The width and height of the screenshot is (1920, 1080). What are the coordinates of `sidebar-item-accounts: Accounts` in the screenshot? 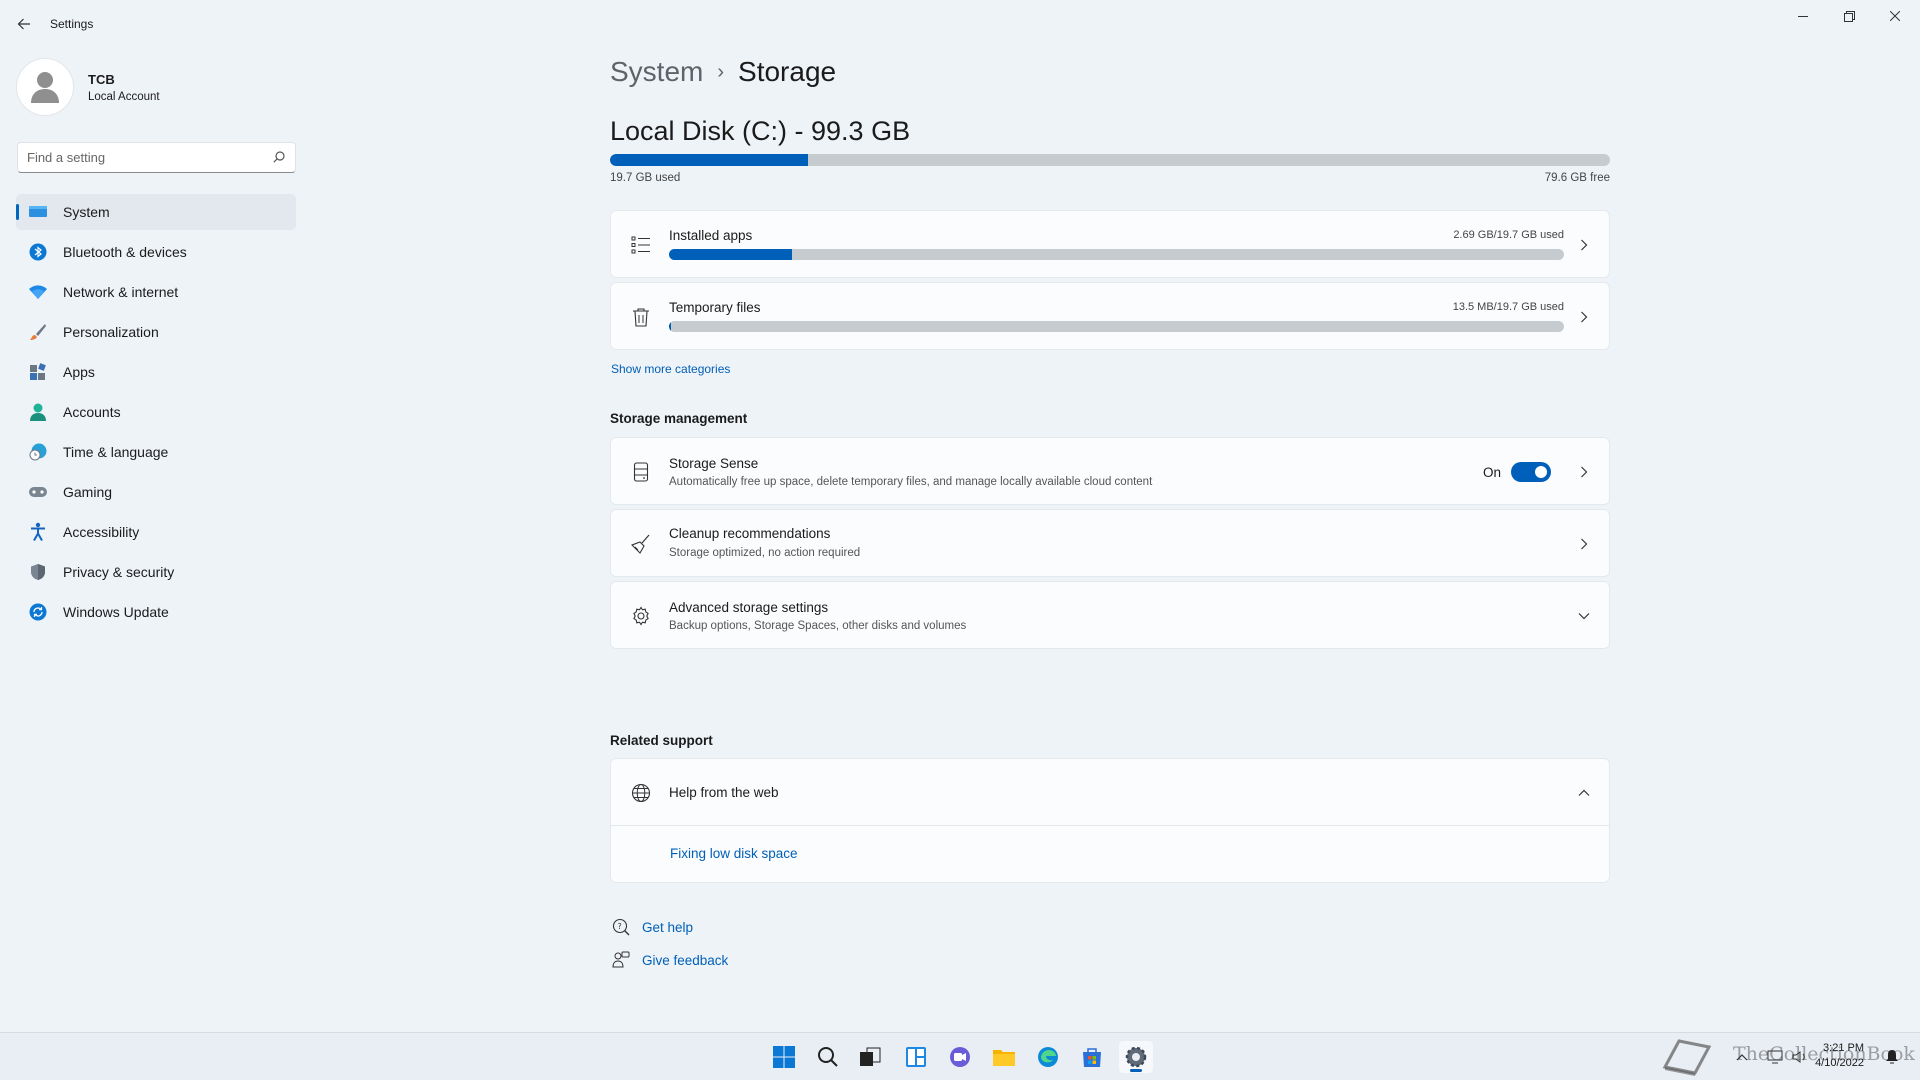 It's located at (156, 412).